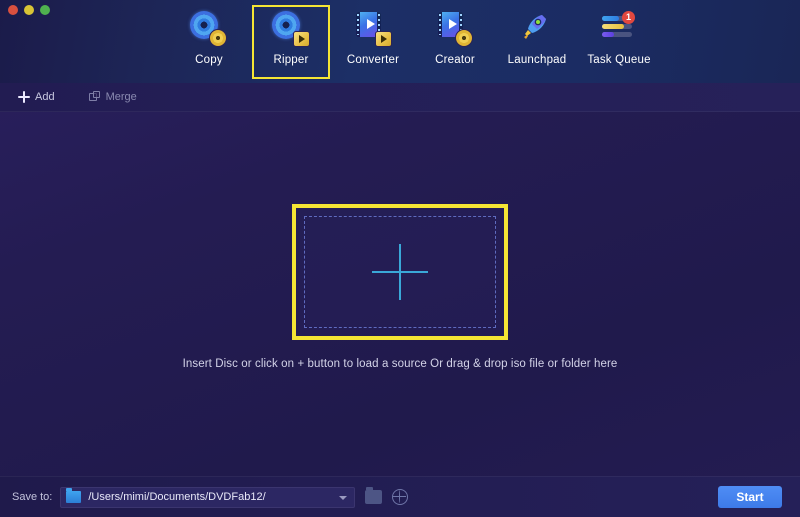 The height and width of the screenshot is (517, 800). I want to click on chevron-down-icon, so click(343, 497).